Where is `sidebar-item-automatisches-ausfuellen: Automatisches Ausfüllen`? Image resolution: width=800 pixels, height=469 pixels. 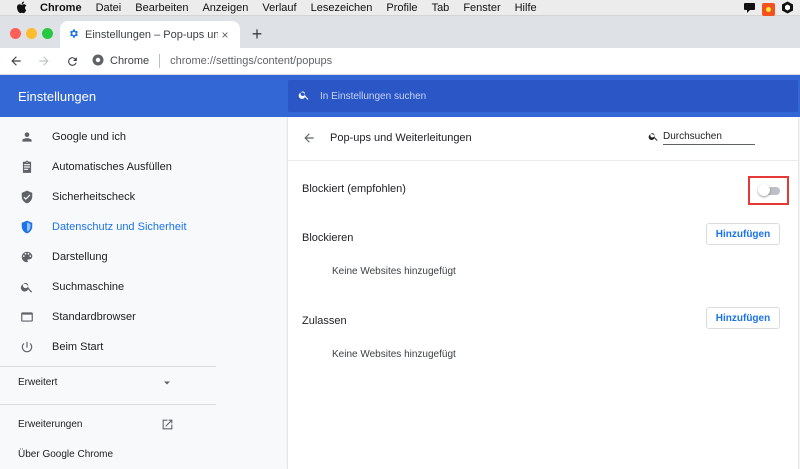
sidebar-item-automatisches-ausfuellen: Automatisches Ausfüllen is located at coordinates (108, 167).